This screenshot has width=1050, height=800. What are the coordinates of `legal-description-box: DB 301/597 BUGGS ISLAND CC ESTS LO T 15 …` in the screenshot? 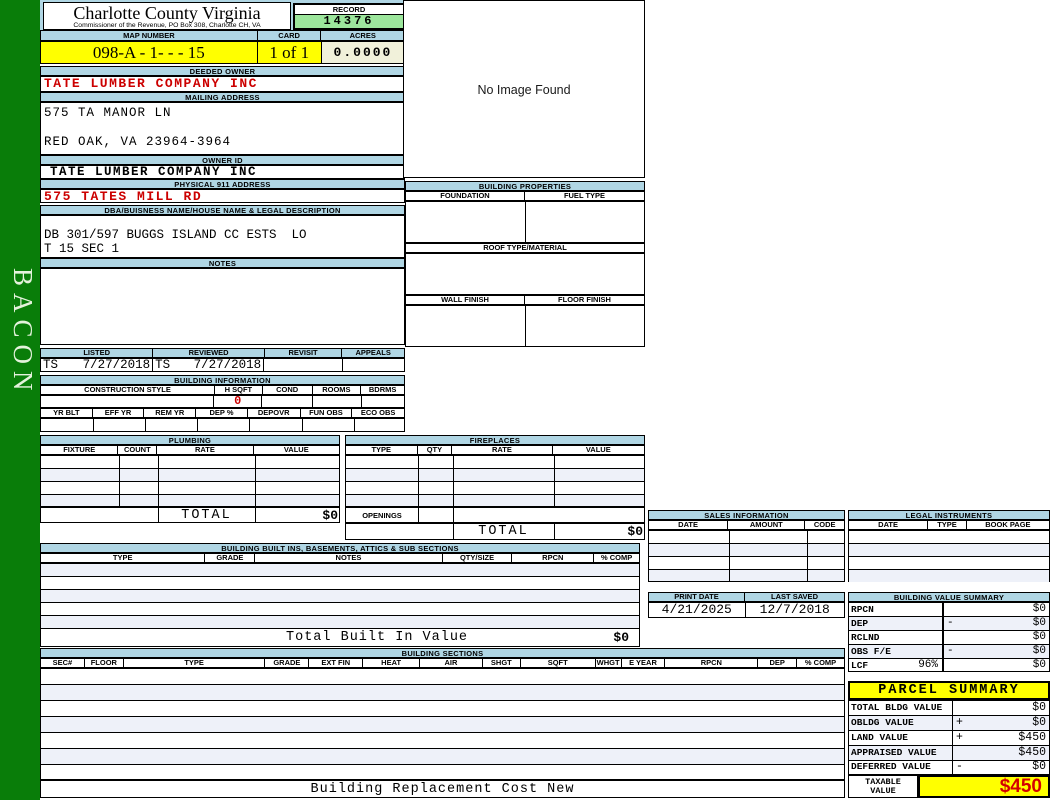 It's located at (222, 236).